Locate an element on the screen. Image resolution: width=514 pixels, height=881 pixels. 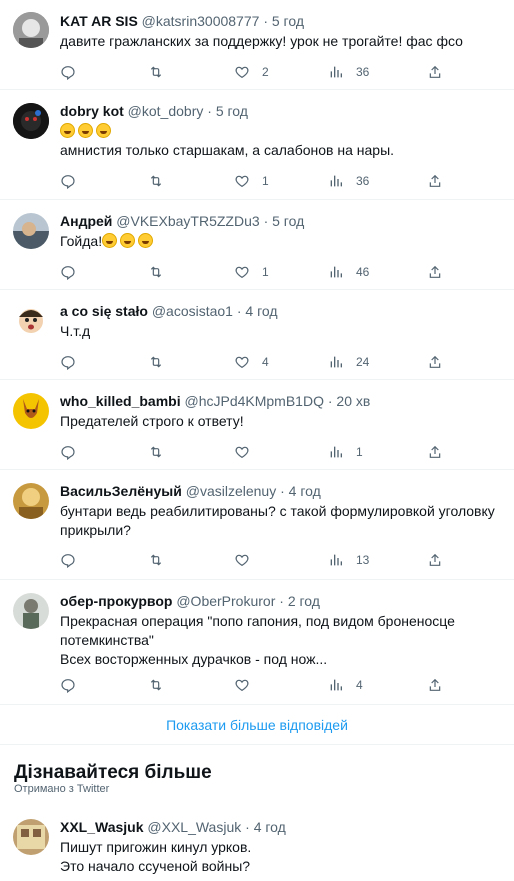
like-button: 4 is located at coordinates (251, 362).